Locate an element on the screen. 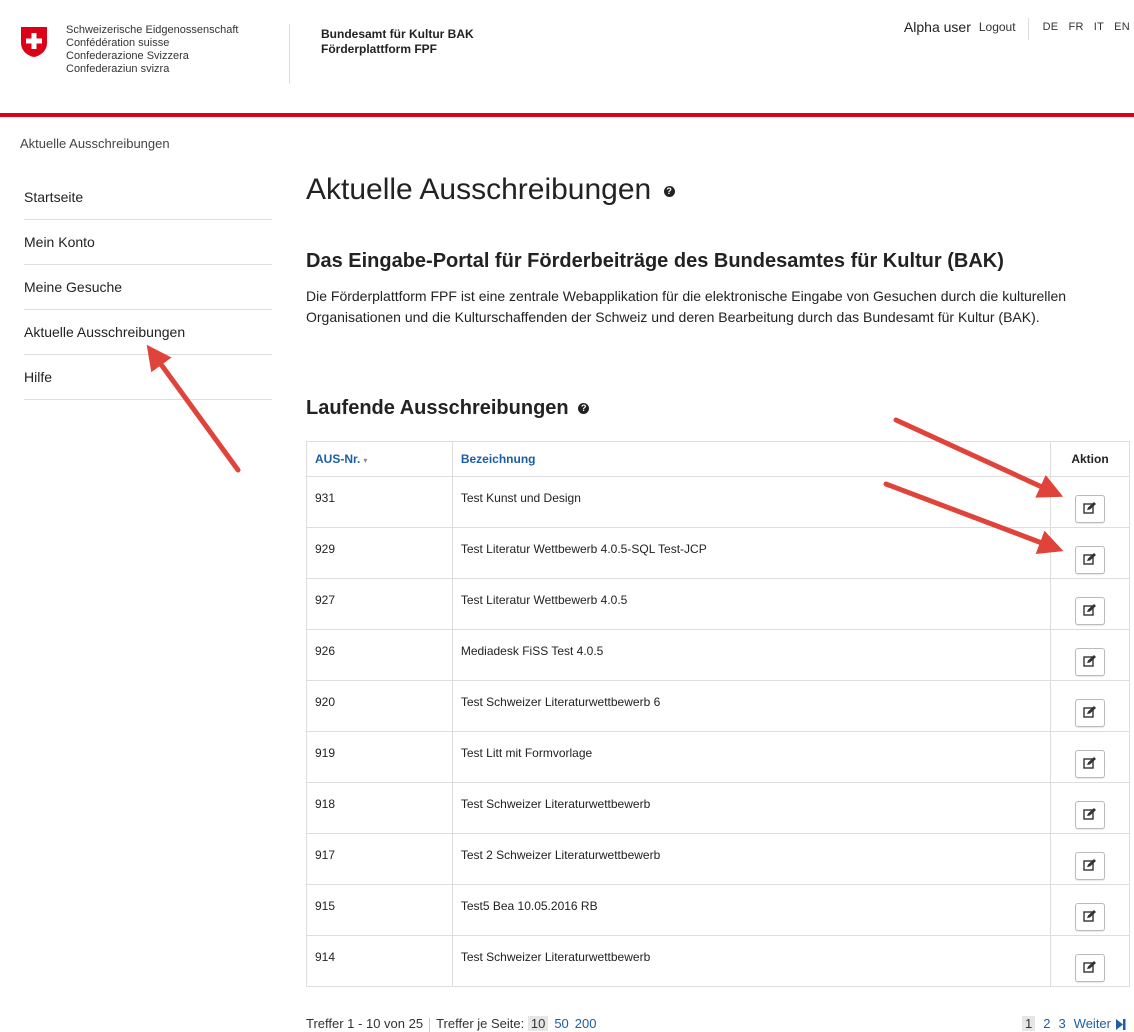 The width and height of the screenshot is (1134, 1032). table-row: 917 Test 2 Schweizer Literaturwettbewerb is located at coordinates (718, 859).